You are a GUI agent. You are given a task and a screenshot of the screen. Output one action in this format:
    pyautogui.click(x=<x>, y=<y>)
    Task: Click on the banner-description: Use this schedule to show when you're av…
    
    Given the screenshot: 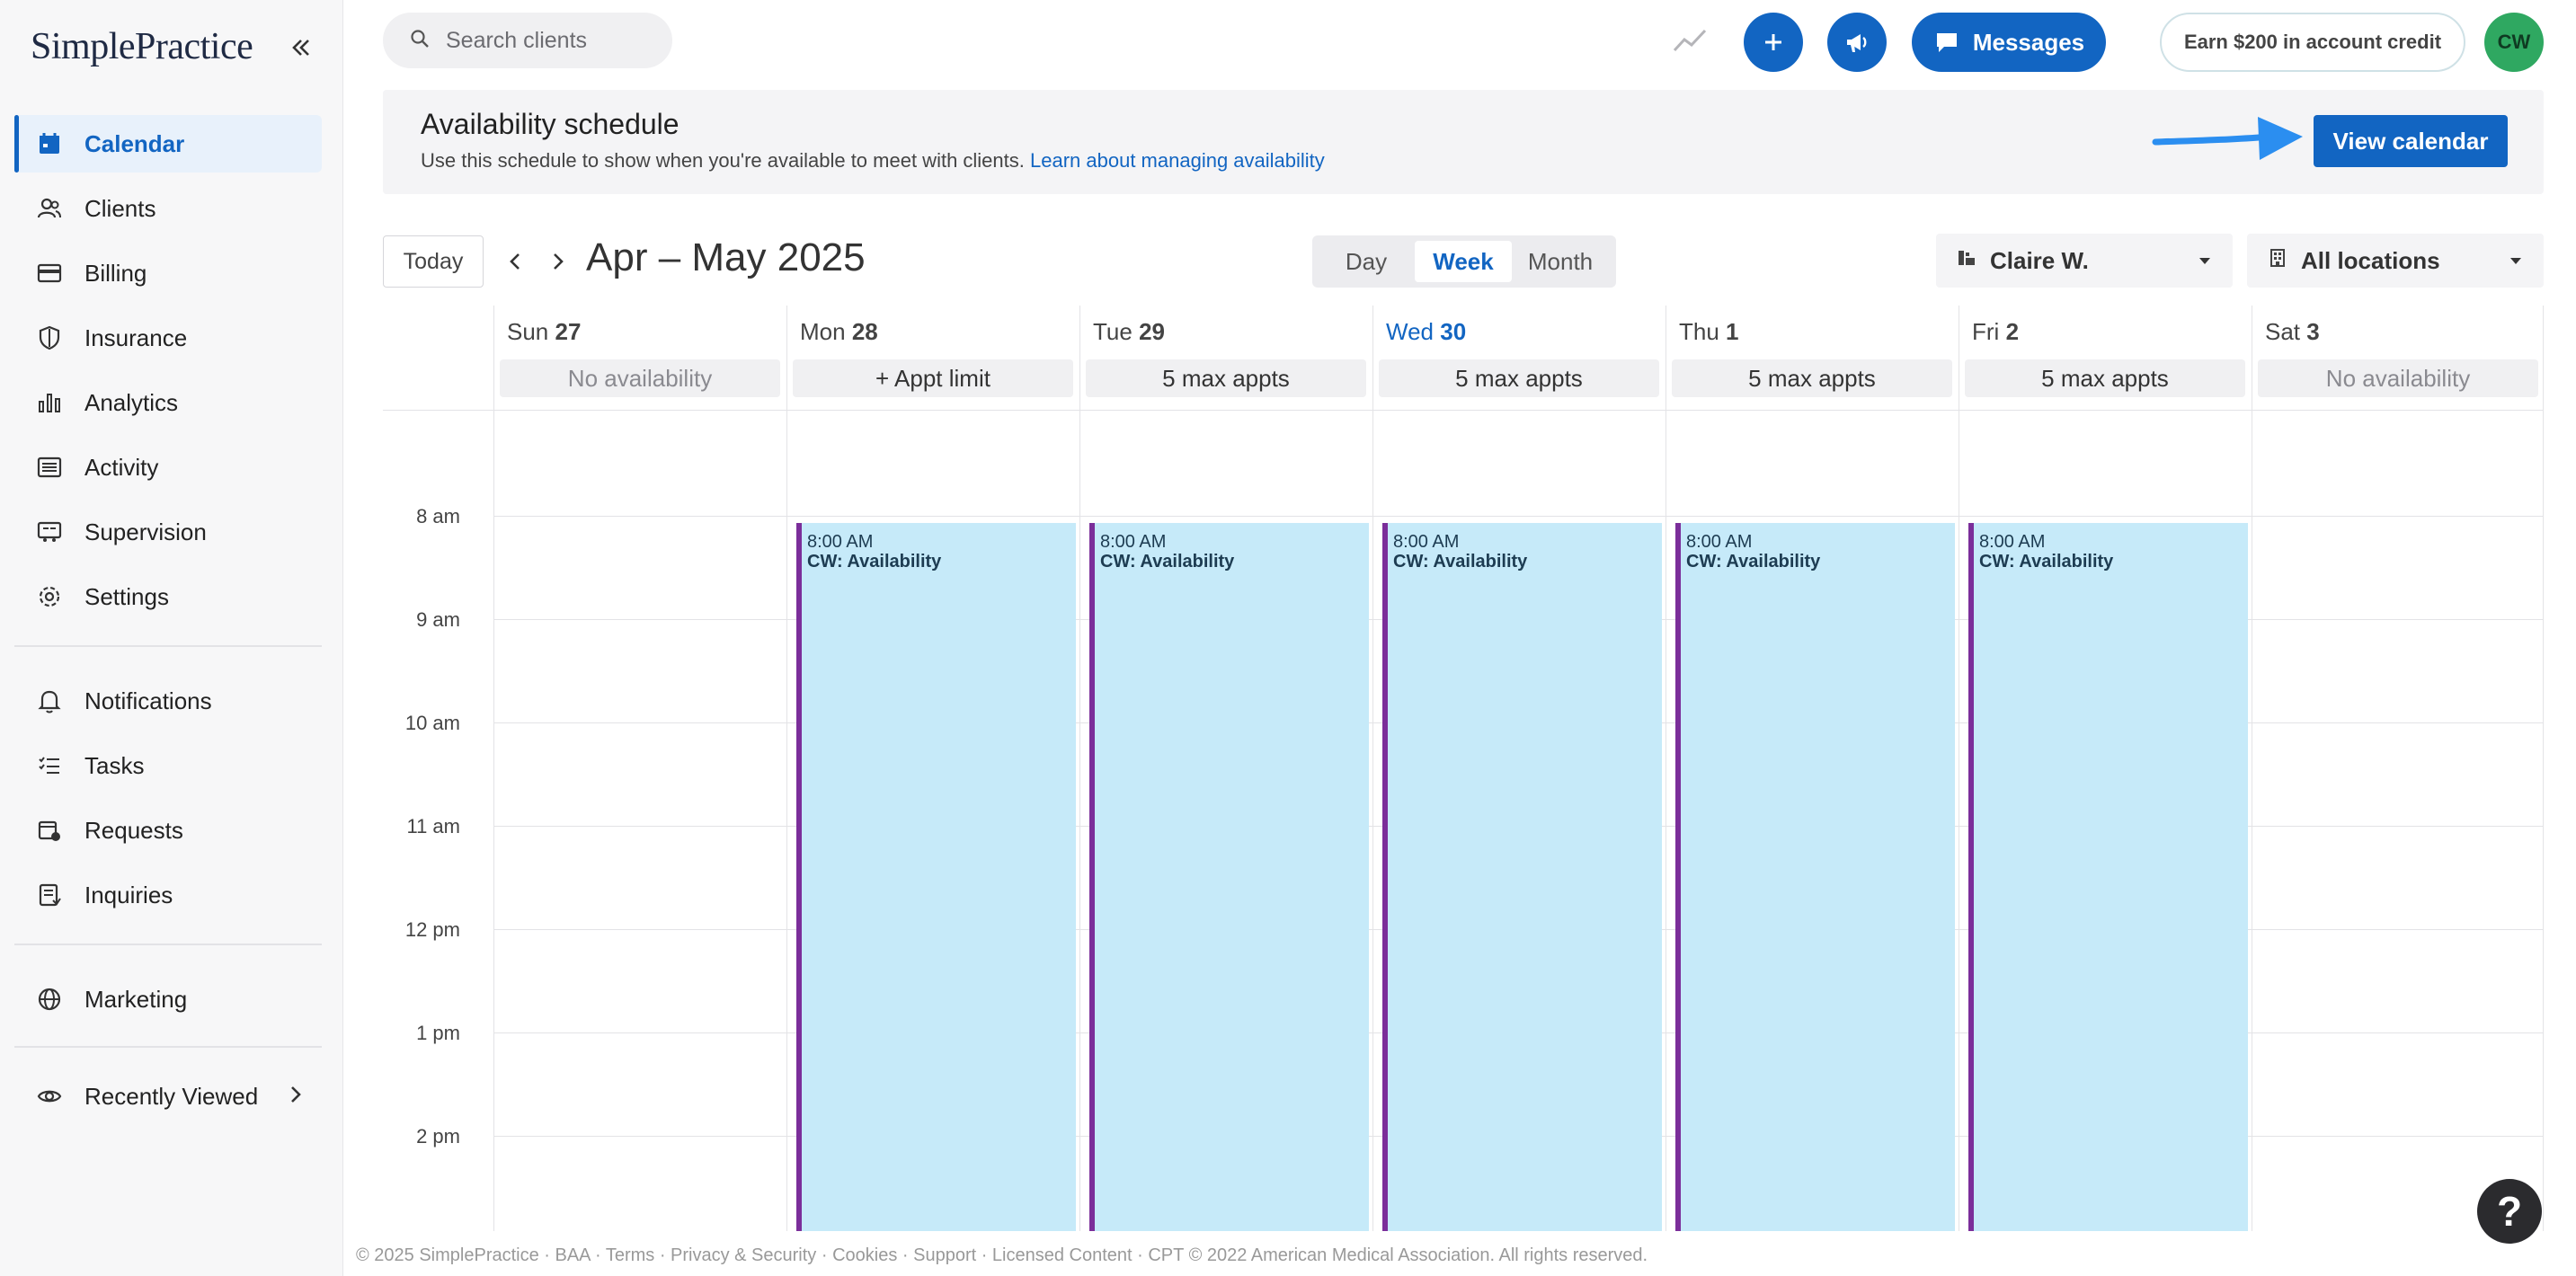 What is the action you would take?
    pyautogui.click(x=873, y=161)
    